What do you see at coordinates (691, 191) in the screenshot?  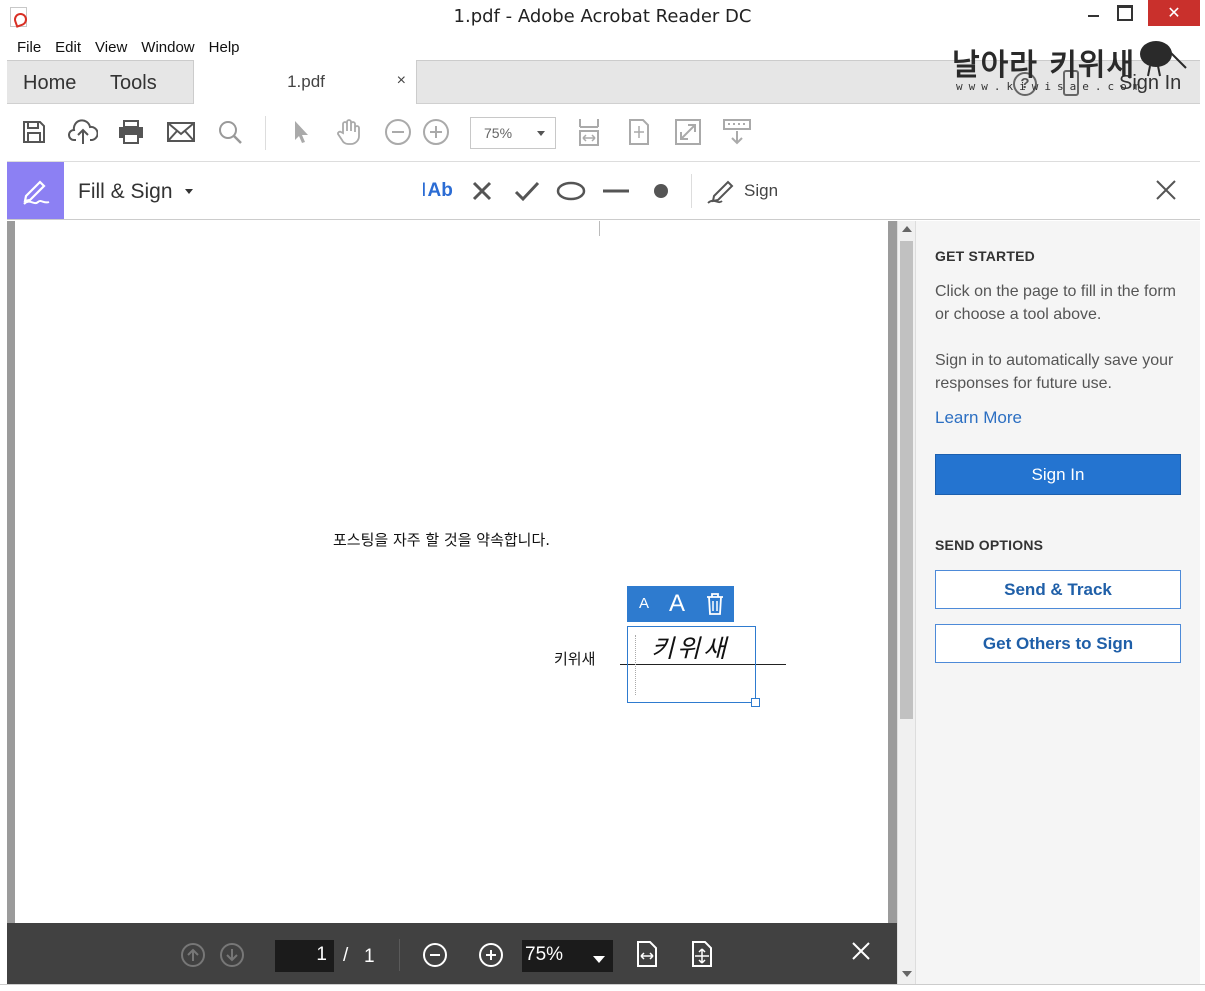 I see `fill-sign-divider` at bounding box center [691, 191].